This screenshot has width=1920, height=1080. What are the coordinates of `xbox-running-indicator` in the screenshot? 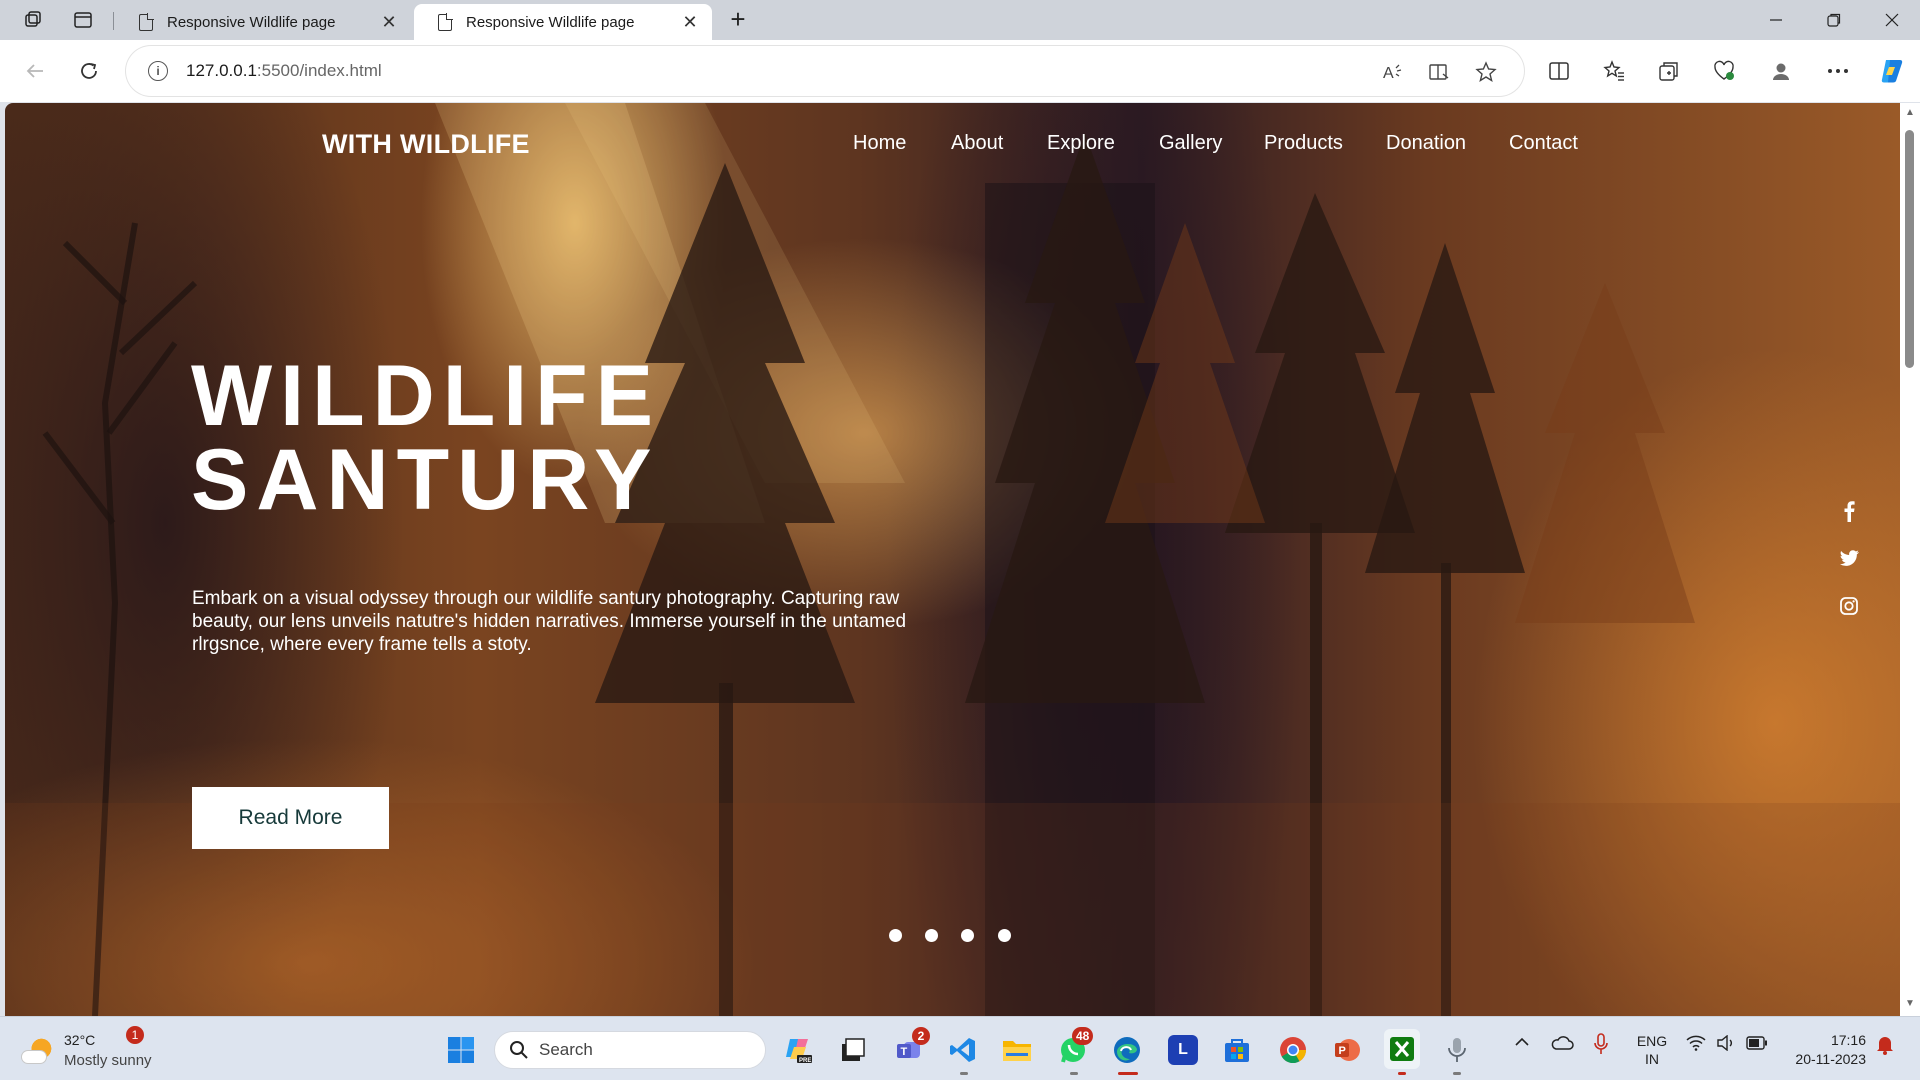 It's located at (1402, 1073).